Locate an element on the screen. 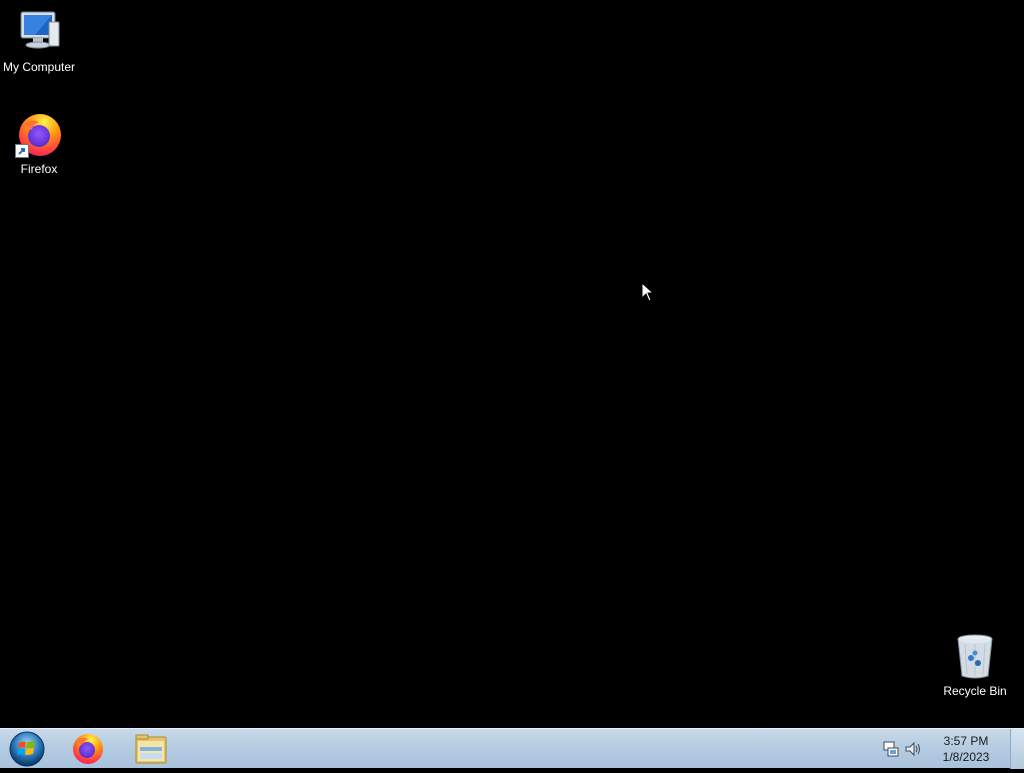  taskbar-firefox-button is located at coordinates (88, 749).